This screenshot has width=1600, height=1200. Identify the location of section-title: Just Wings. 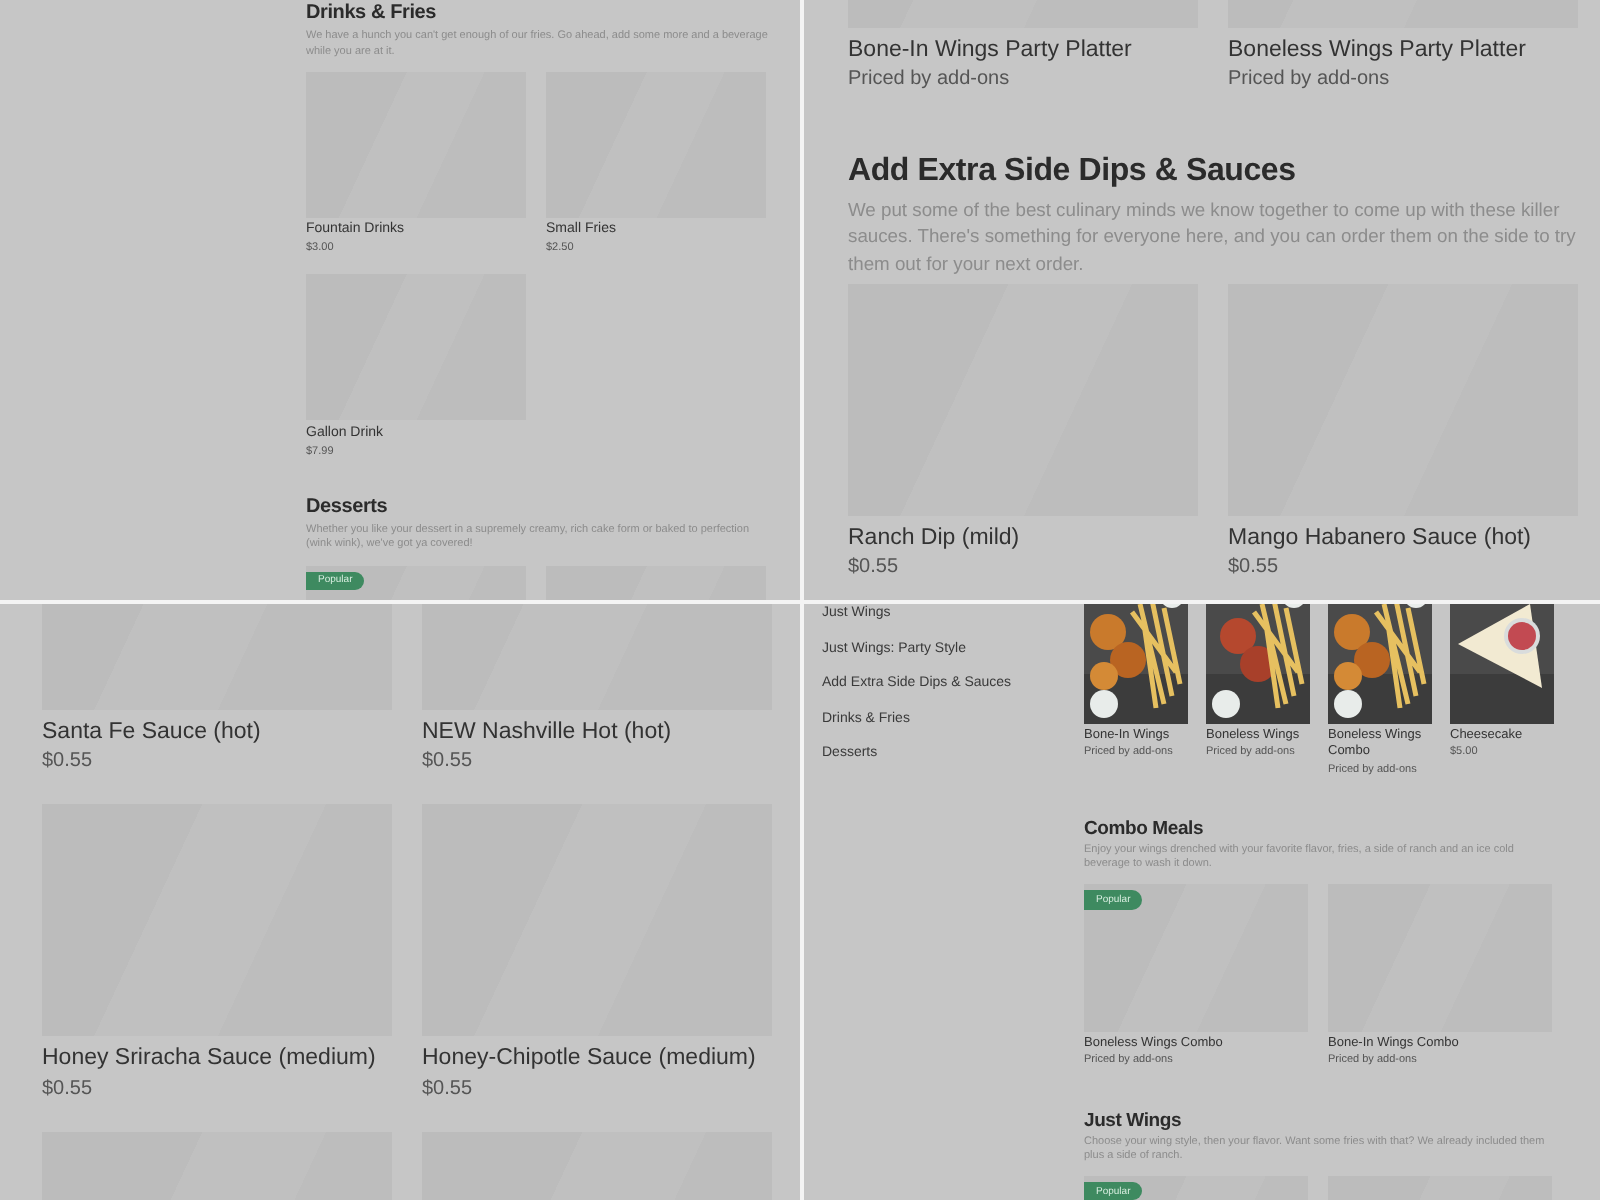
(1134, 1120).